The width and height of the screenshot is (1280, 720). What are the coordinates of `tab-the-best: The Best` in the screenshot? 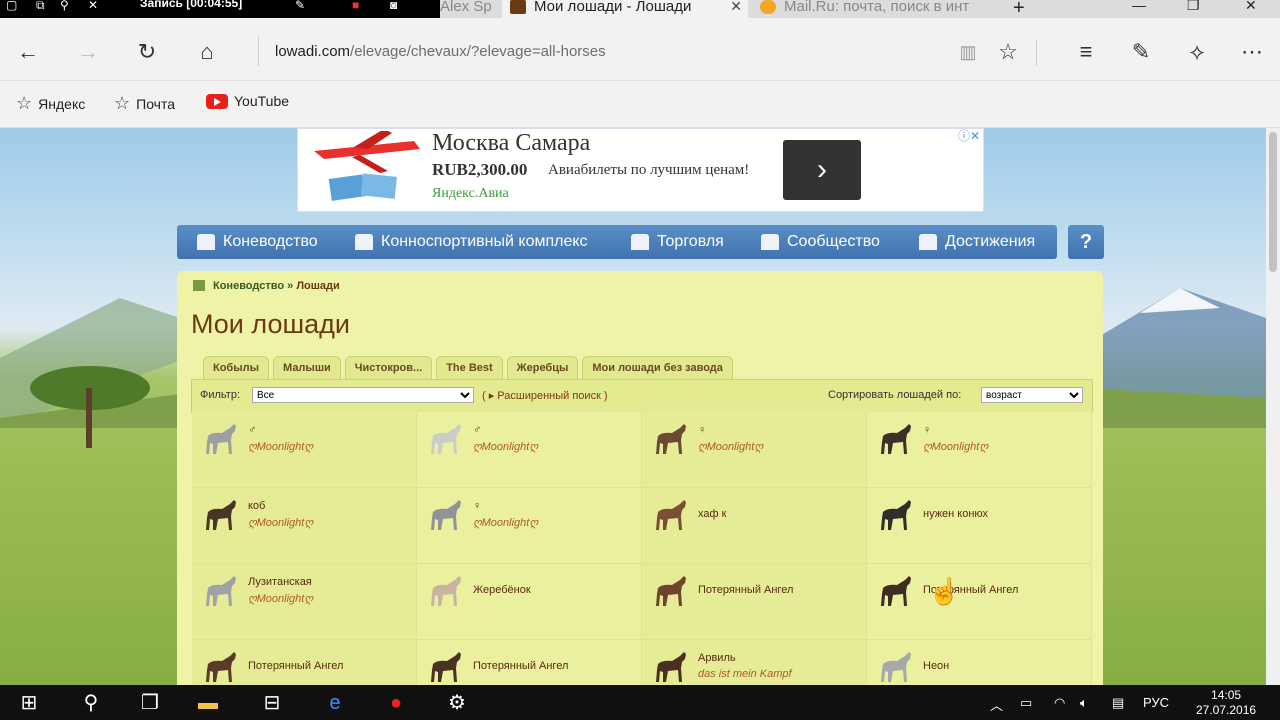 It's located at (469, 367).